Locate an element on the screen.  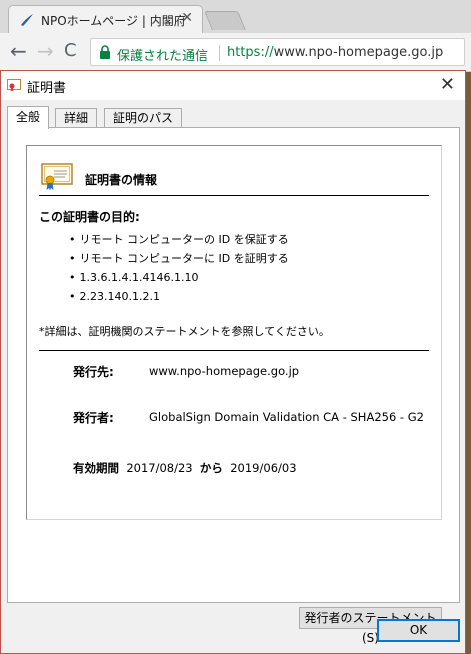
tab-title: NPOホームページ | 内閣府 is located at coordinates (113, 21).